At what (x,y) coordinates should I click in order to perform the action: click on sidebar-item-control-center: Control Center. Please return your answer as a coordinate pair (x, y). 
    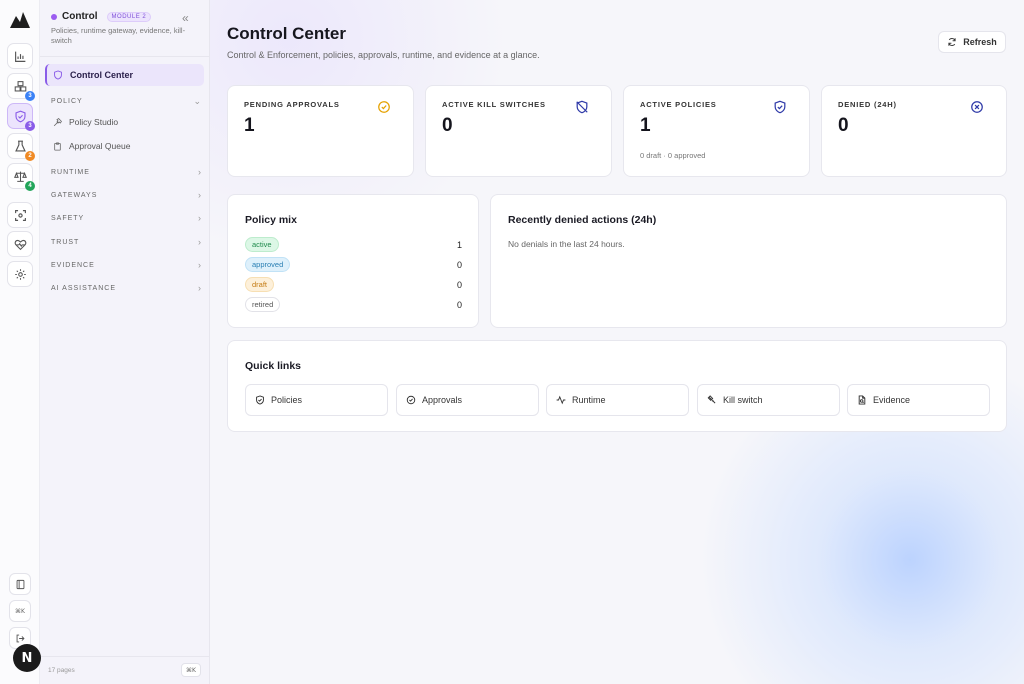
    Looking at the image, I should click on (124, 75).